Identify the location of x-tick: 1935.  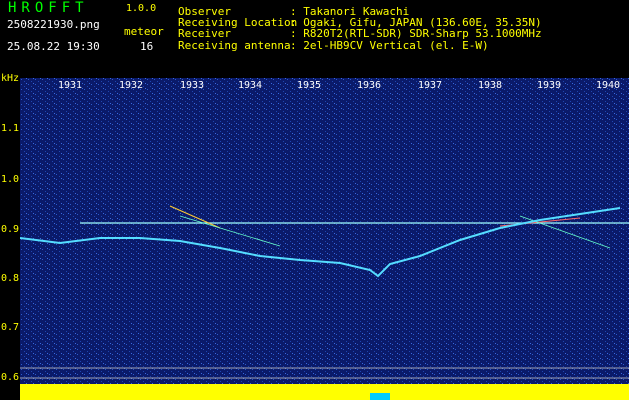
(309, 85).